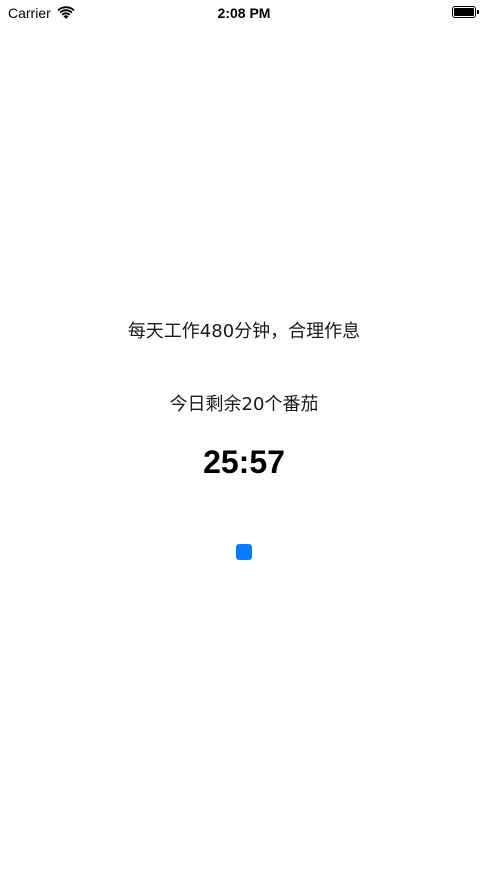 The width and height of the screenshot is (488, 874). I want to click on stop-button, so click(244, 552).